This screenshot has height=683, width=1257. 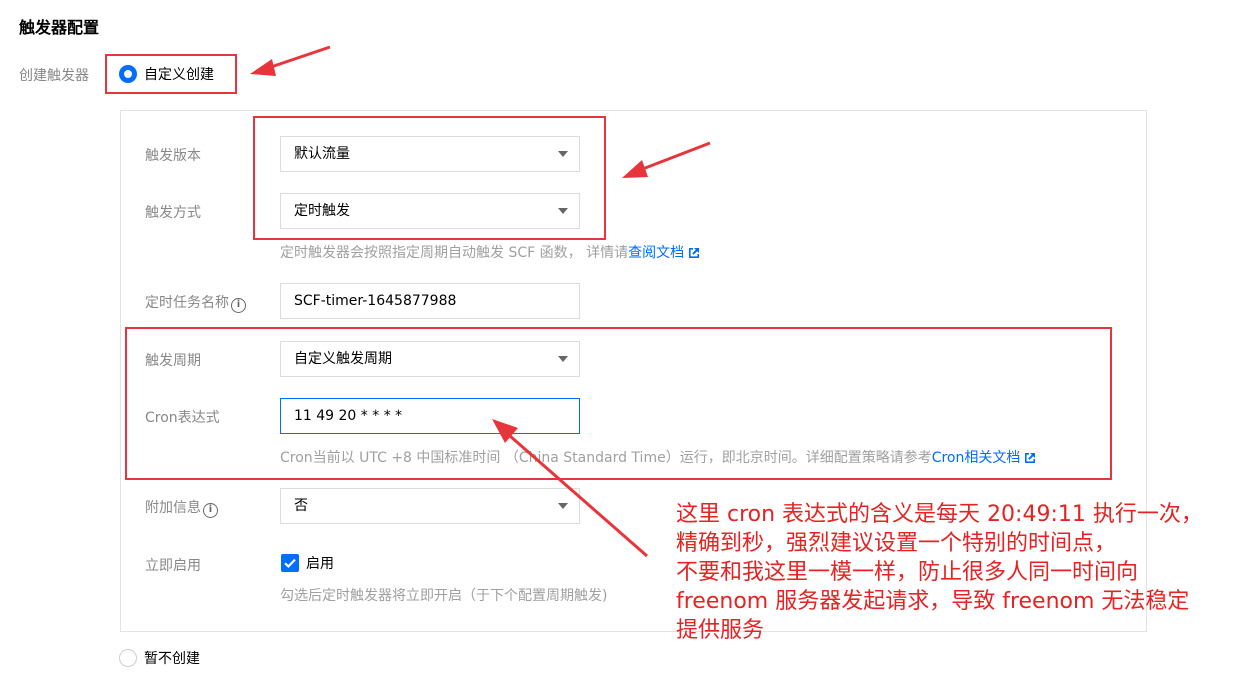 I want to click on arrow-to-cron-input, so click(x=570, y=488).